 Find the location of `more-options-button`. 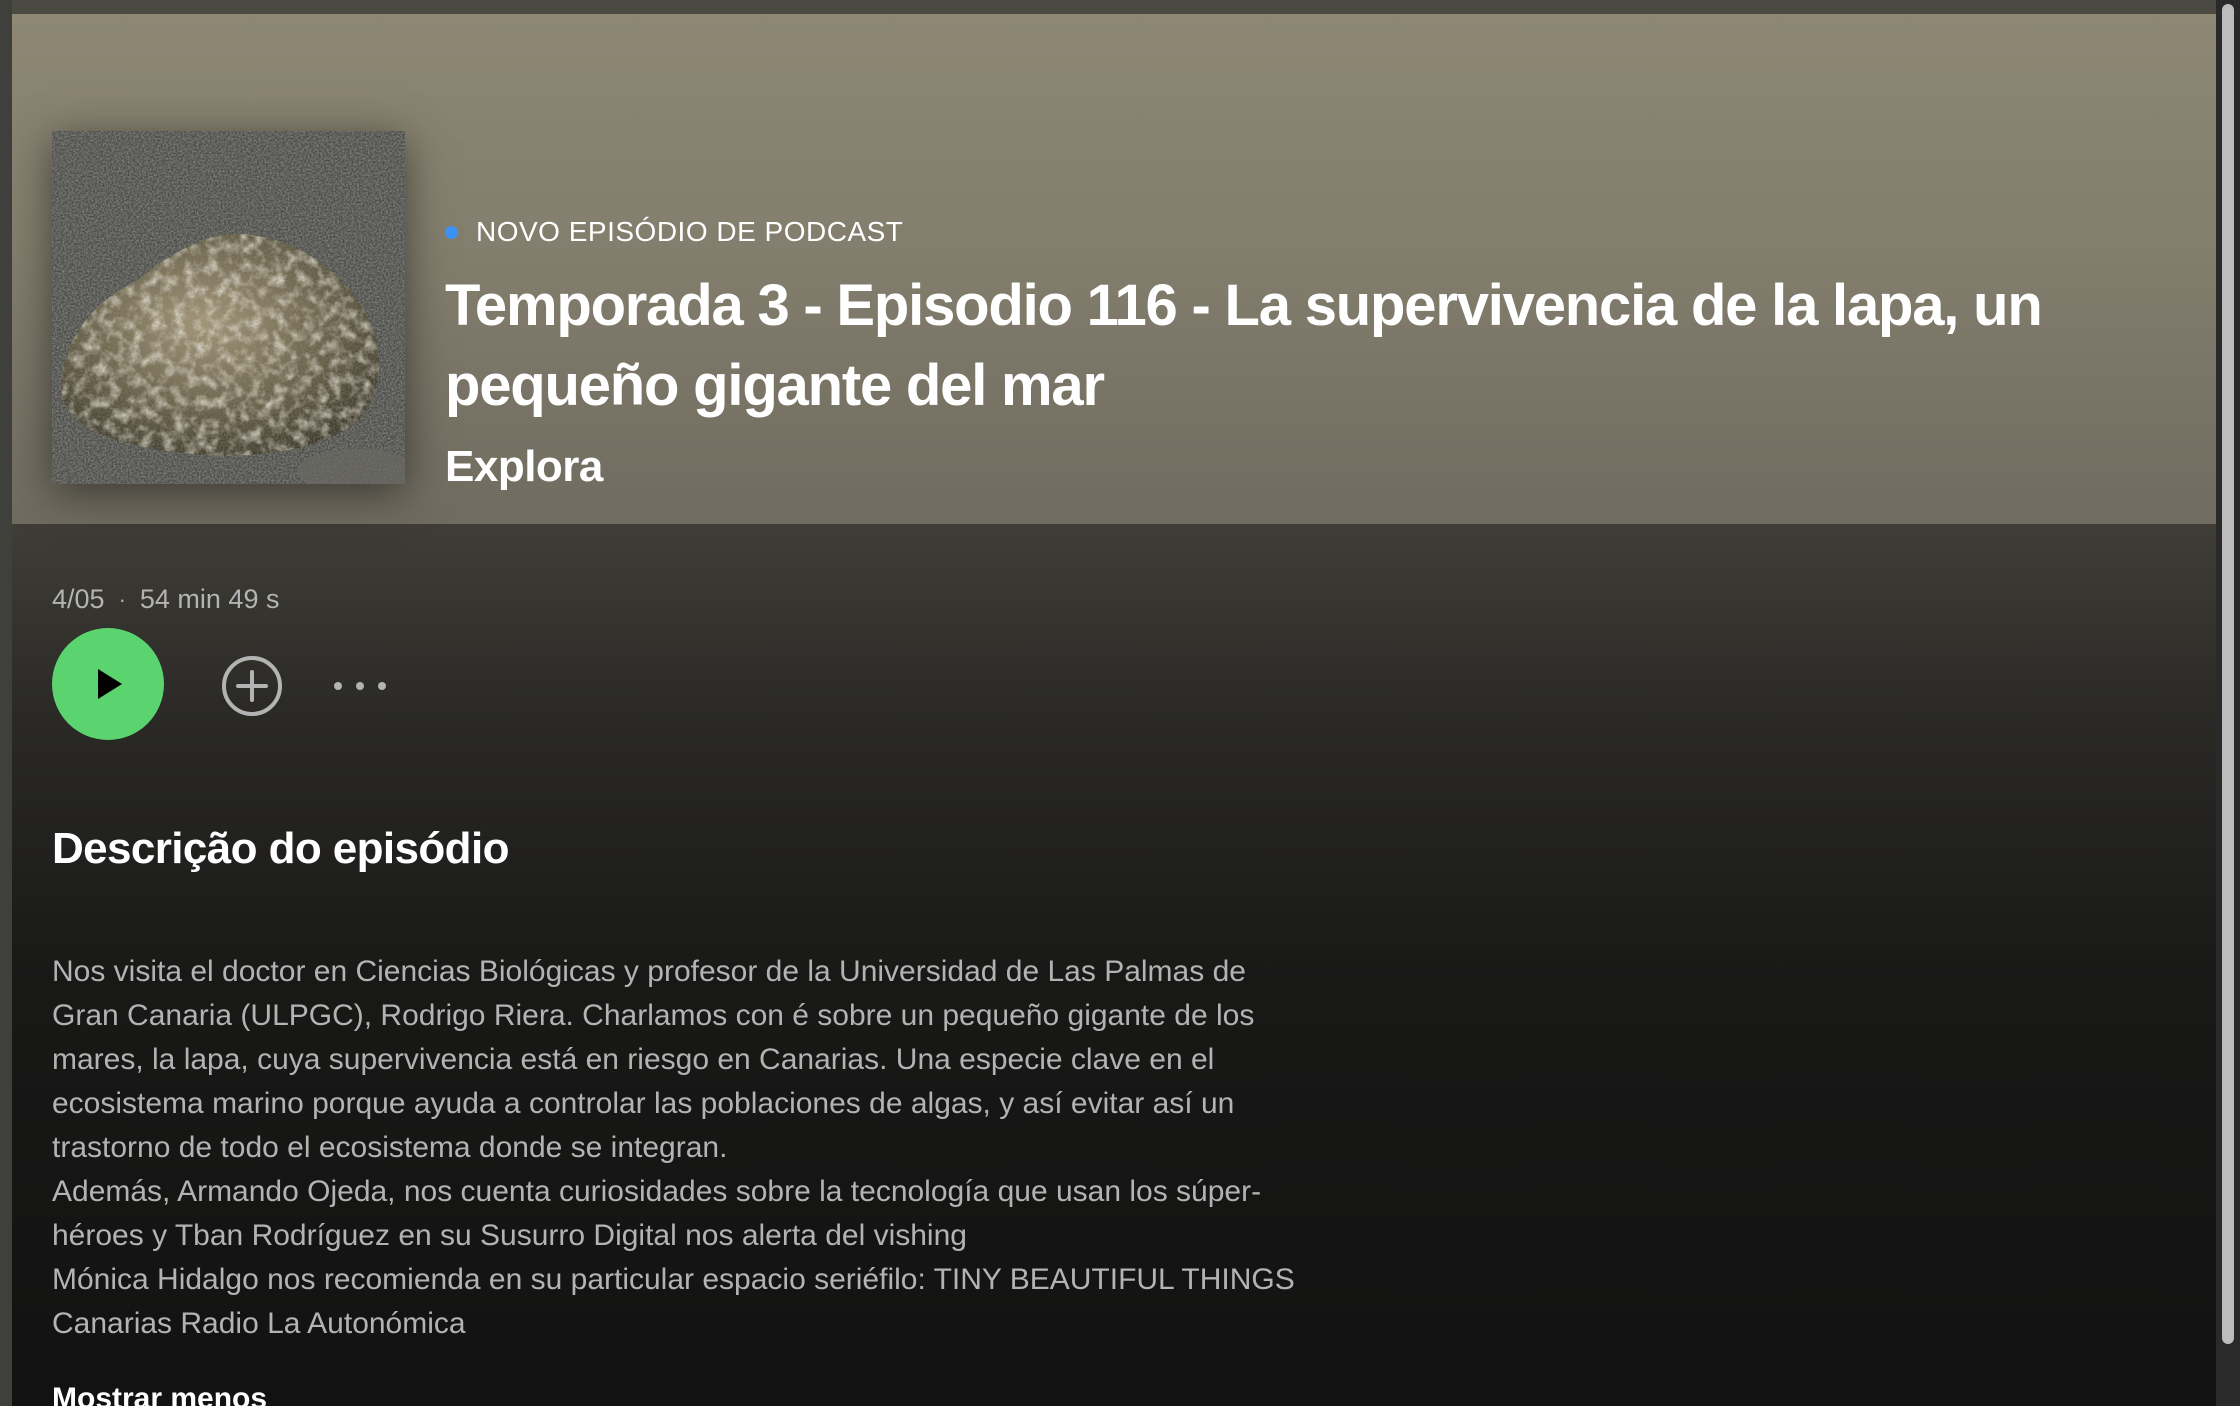

more-options-button is located at coordinates (360, 686).